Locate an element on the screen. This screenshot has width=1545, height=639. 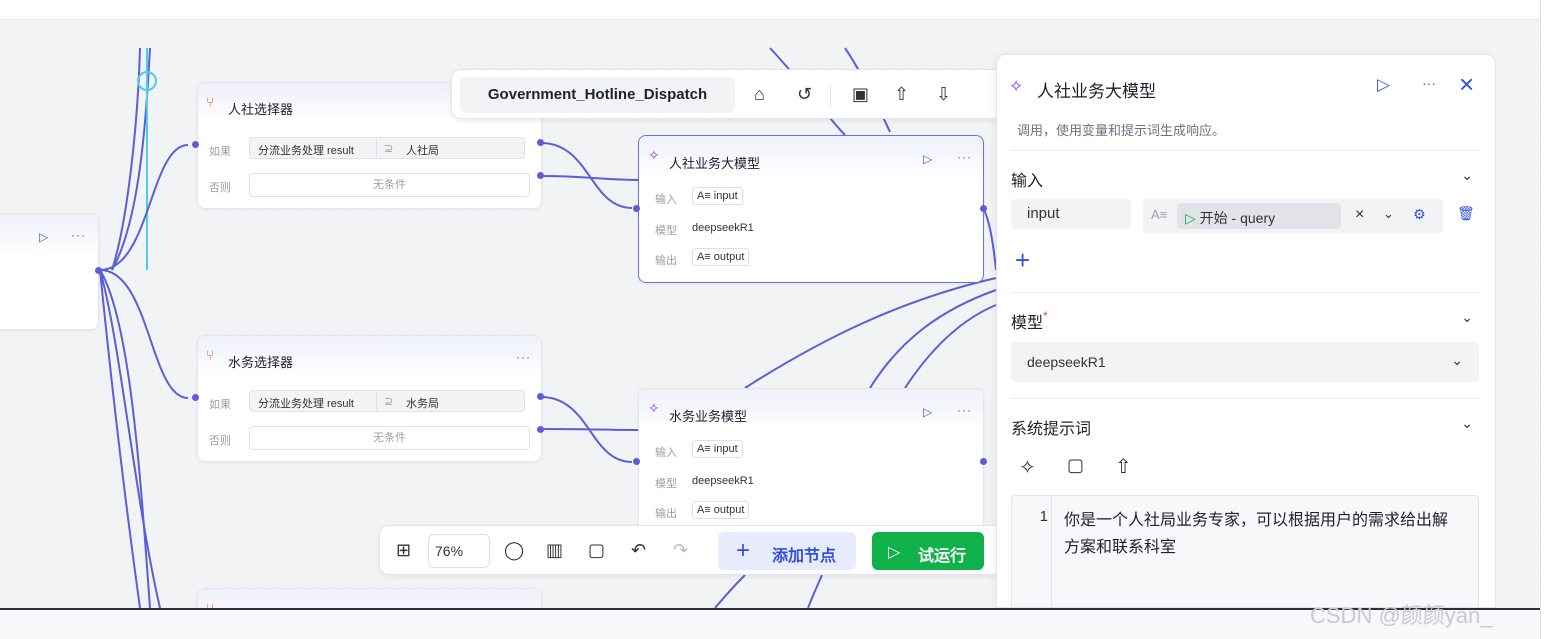
plus-icon: + is located at coordinates (743, 550).